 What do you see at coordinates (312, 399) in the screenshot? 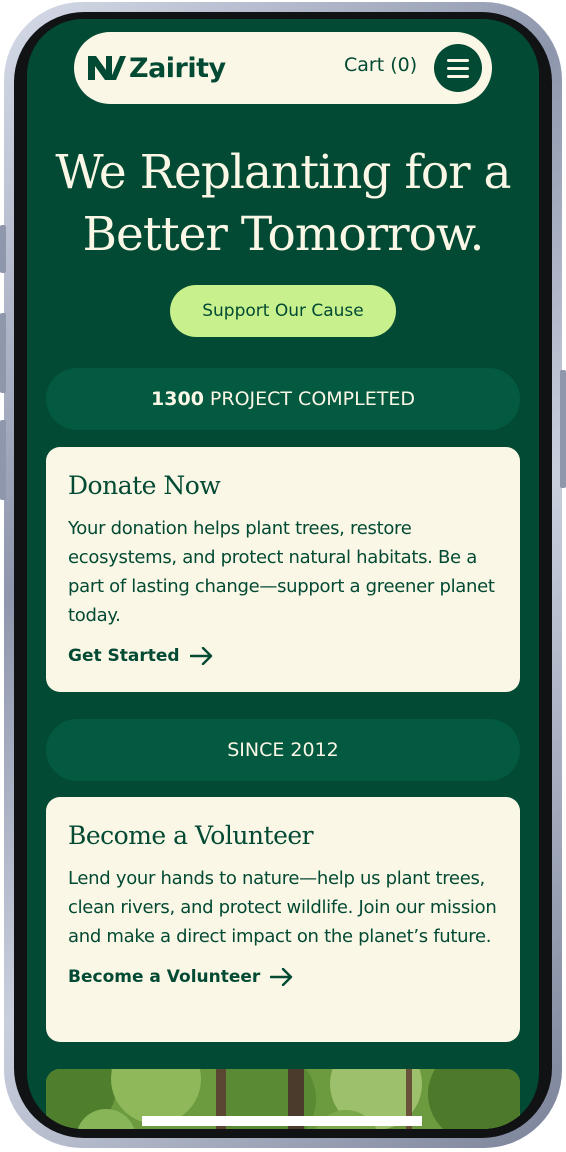
I see `stat-label: PROJECT COMPLETED` at bounding box center [312, 399].